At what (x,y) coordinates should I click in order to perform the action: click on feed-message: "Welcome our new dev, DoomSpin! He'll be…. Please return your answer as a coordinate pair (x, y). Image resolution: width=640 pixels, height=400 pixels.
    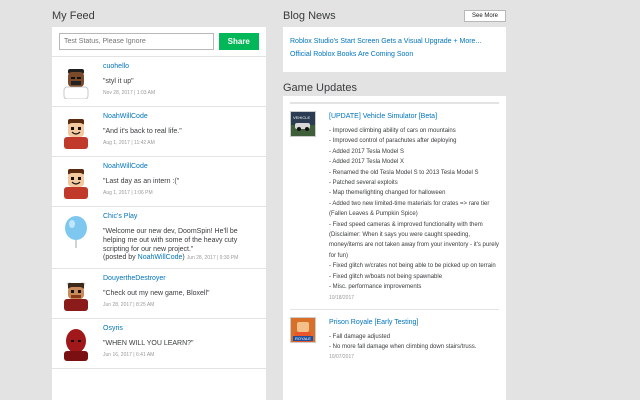
    Looking at the image, I should click on (170, 240).